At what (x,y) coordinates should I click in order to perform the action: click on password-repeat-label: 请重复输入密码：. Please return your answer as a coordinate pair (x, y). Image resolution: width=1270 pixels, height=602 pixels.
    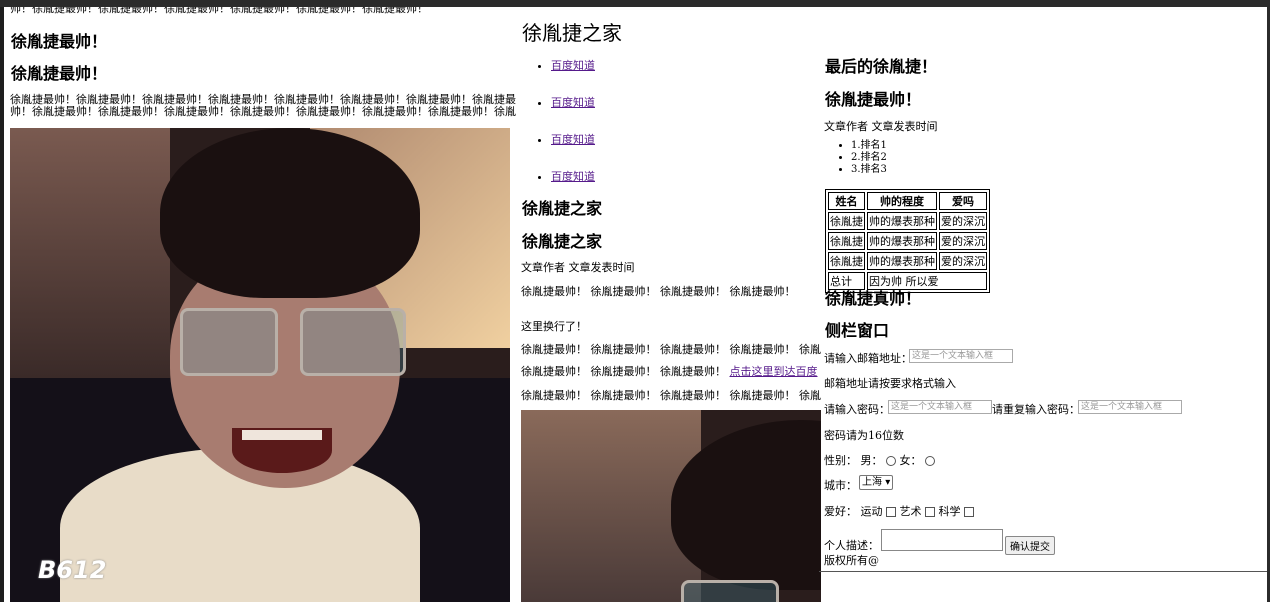
    Looking at the image, I should click on (1036, 409).